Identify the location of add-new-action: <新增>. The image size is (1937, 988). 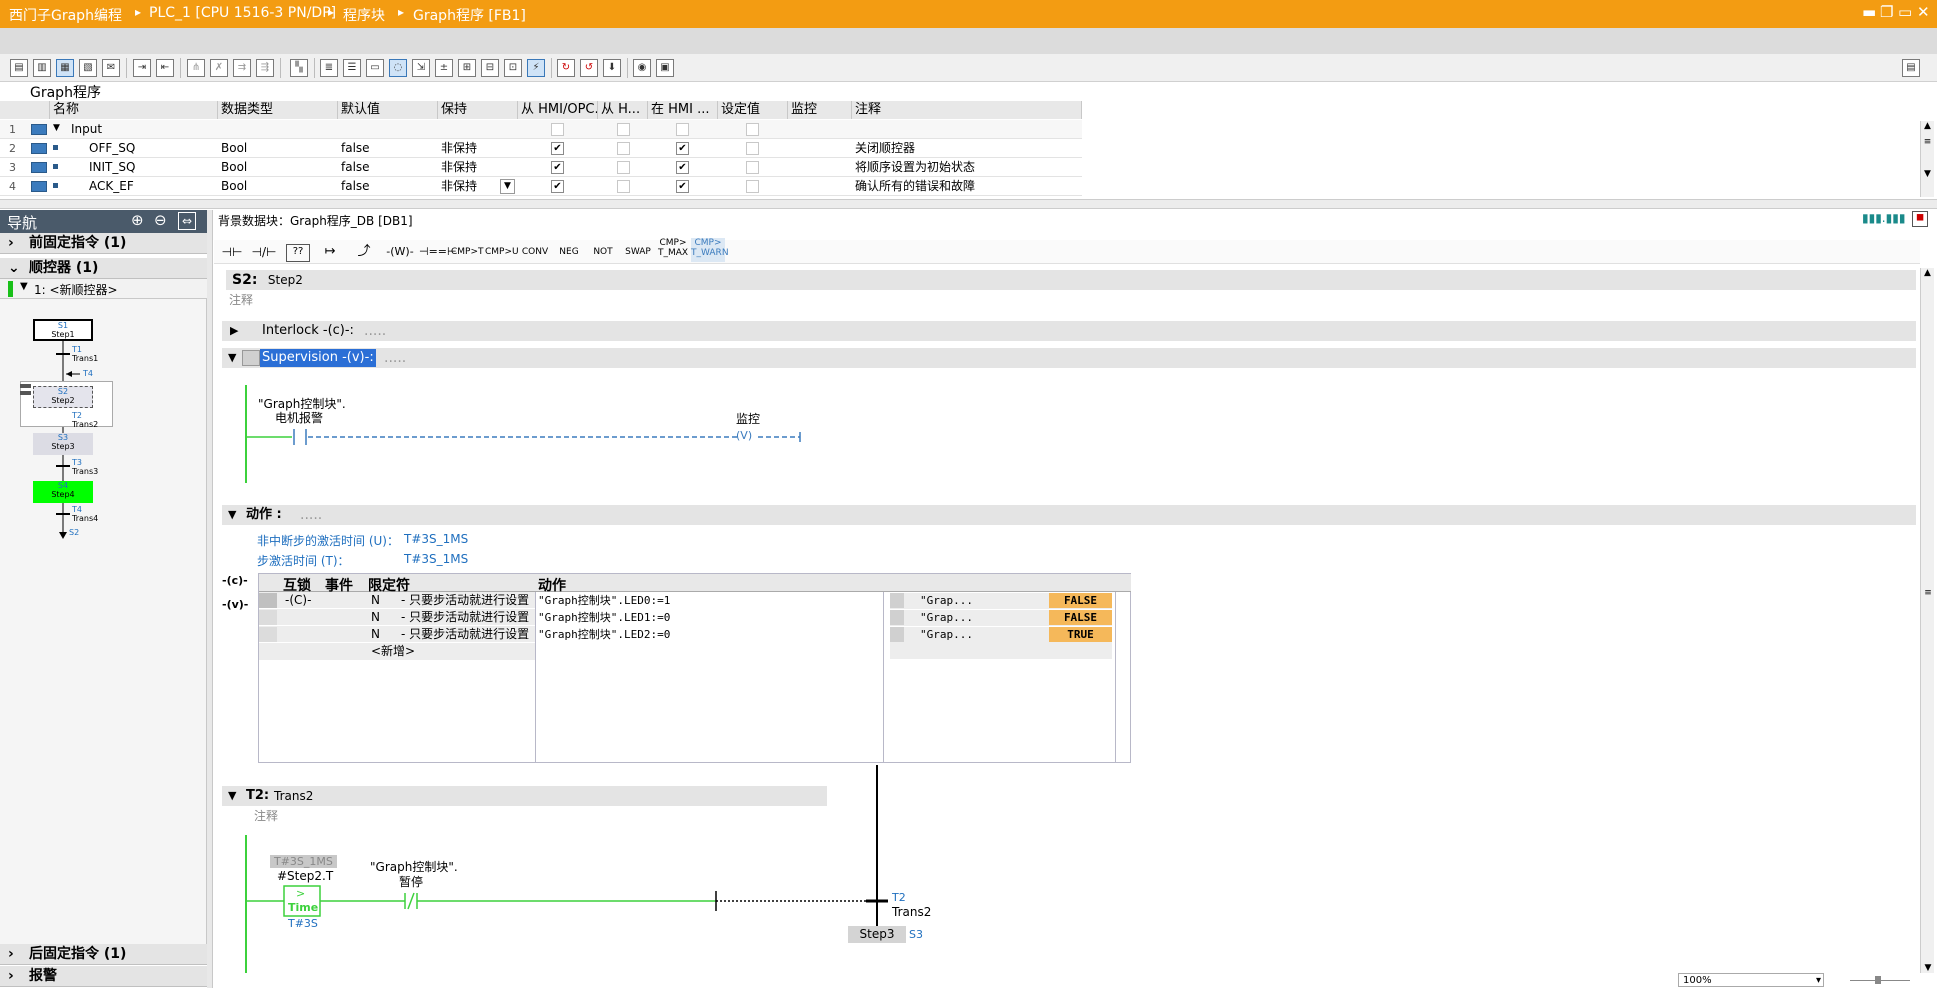
(393, 651).